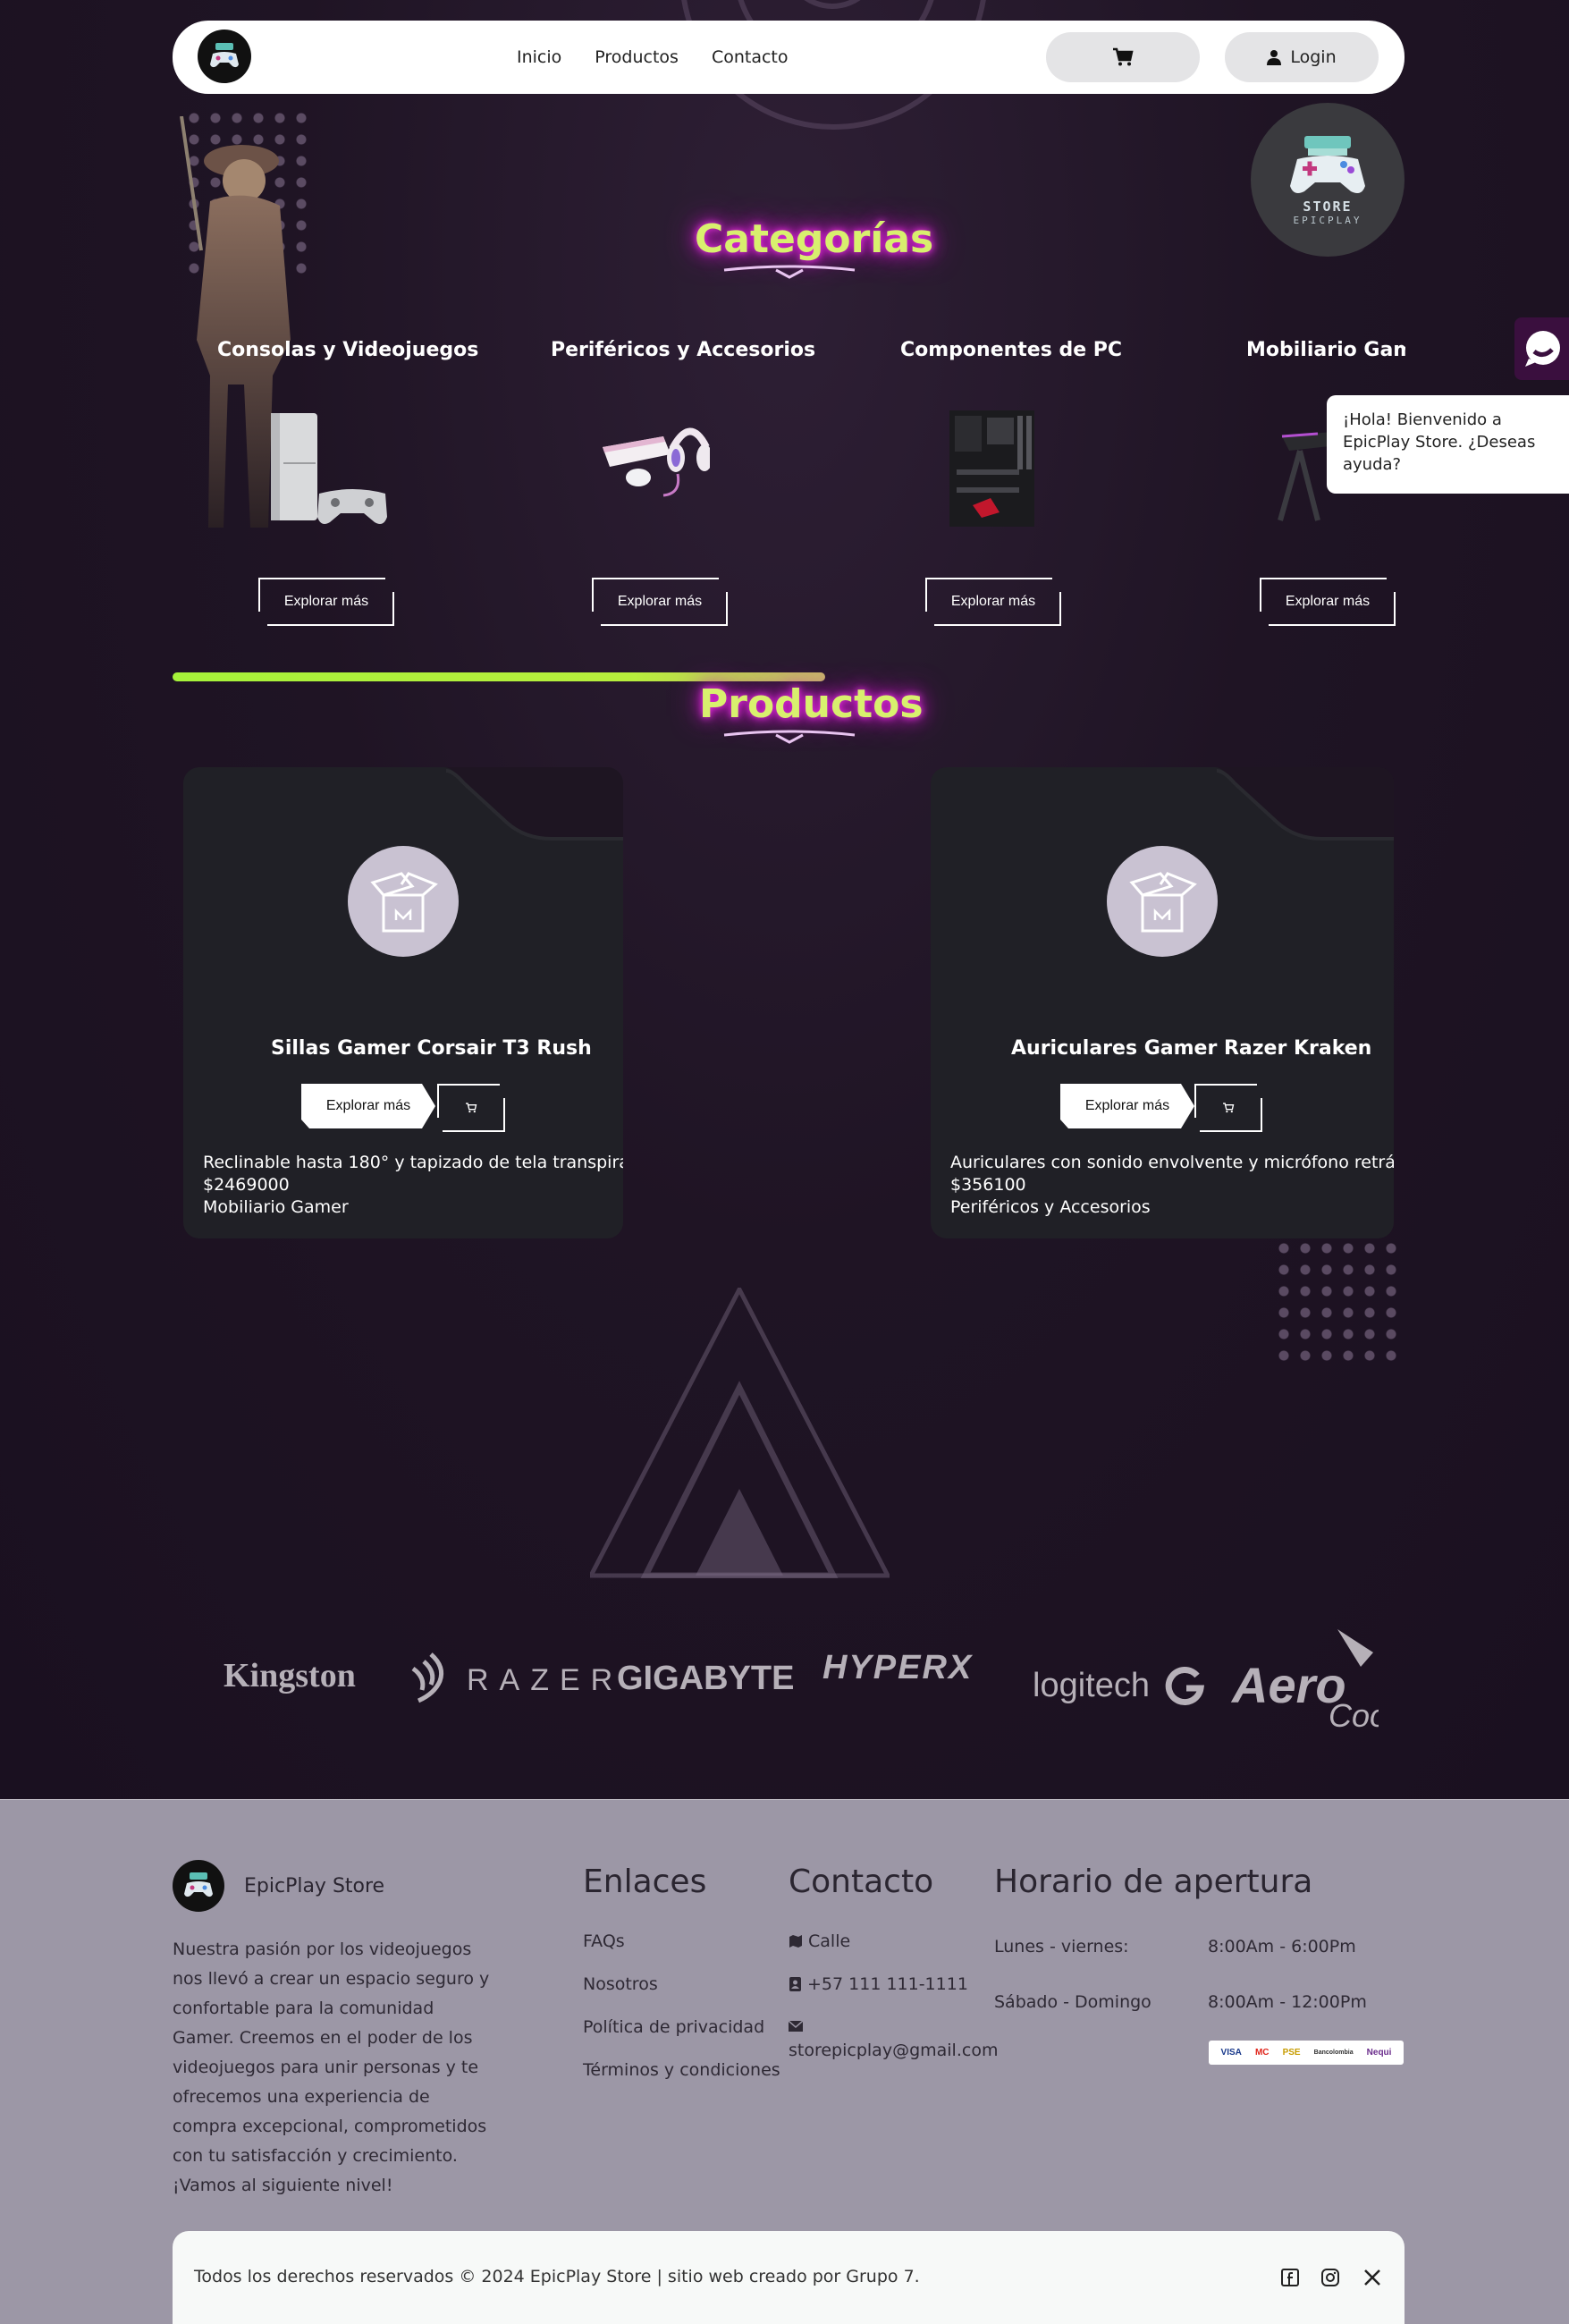 The width and height of the screenshot is (1569, 2324). I want to click on product-name: Auriculares Gamer Razer Kraken, so click(1192, 1048).